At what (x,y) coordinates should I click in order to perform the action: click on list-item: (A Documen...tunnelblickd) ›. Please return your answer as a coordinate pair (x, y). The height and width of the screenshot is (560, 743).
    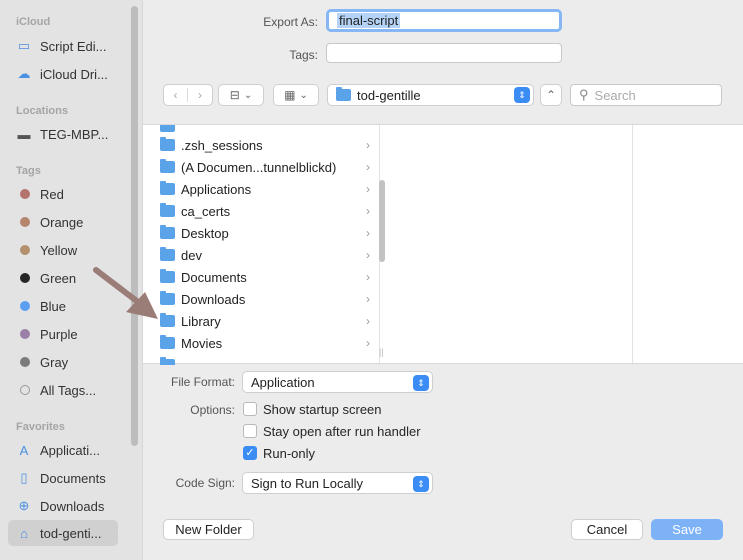
    Looking at the image, I should click on (265, 167).